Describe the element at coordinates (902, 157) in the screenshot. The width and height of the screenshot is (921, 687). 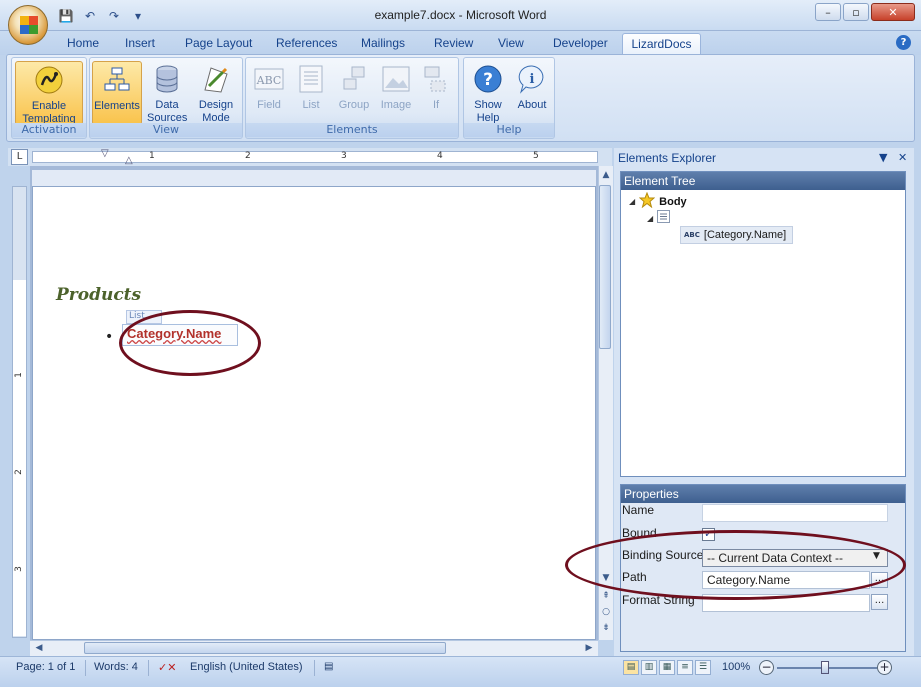
I see `panel-close-icon: ✕` at that location.